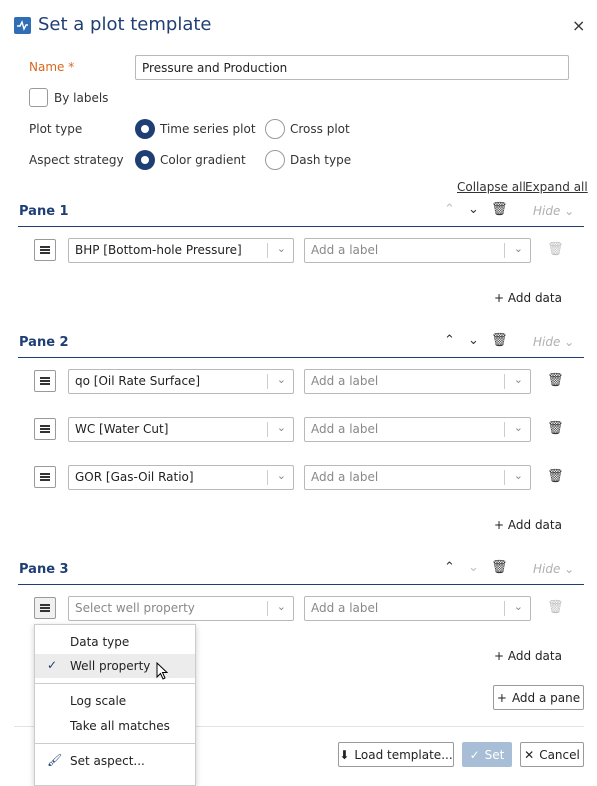 This screenshot has width=597, height=786. Describe the element at coordinates (135, 608) in the screenshot. I see `property-placeholder: Select well property` at that location.